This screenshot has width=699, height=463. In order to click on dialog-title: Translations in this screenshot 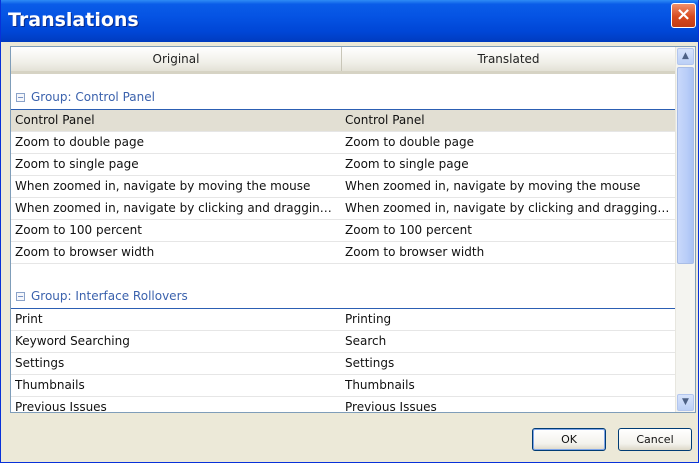, I will do `click(73, 20)`.